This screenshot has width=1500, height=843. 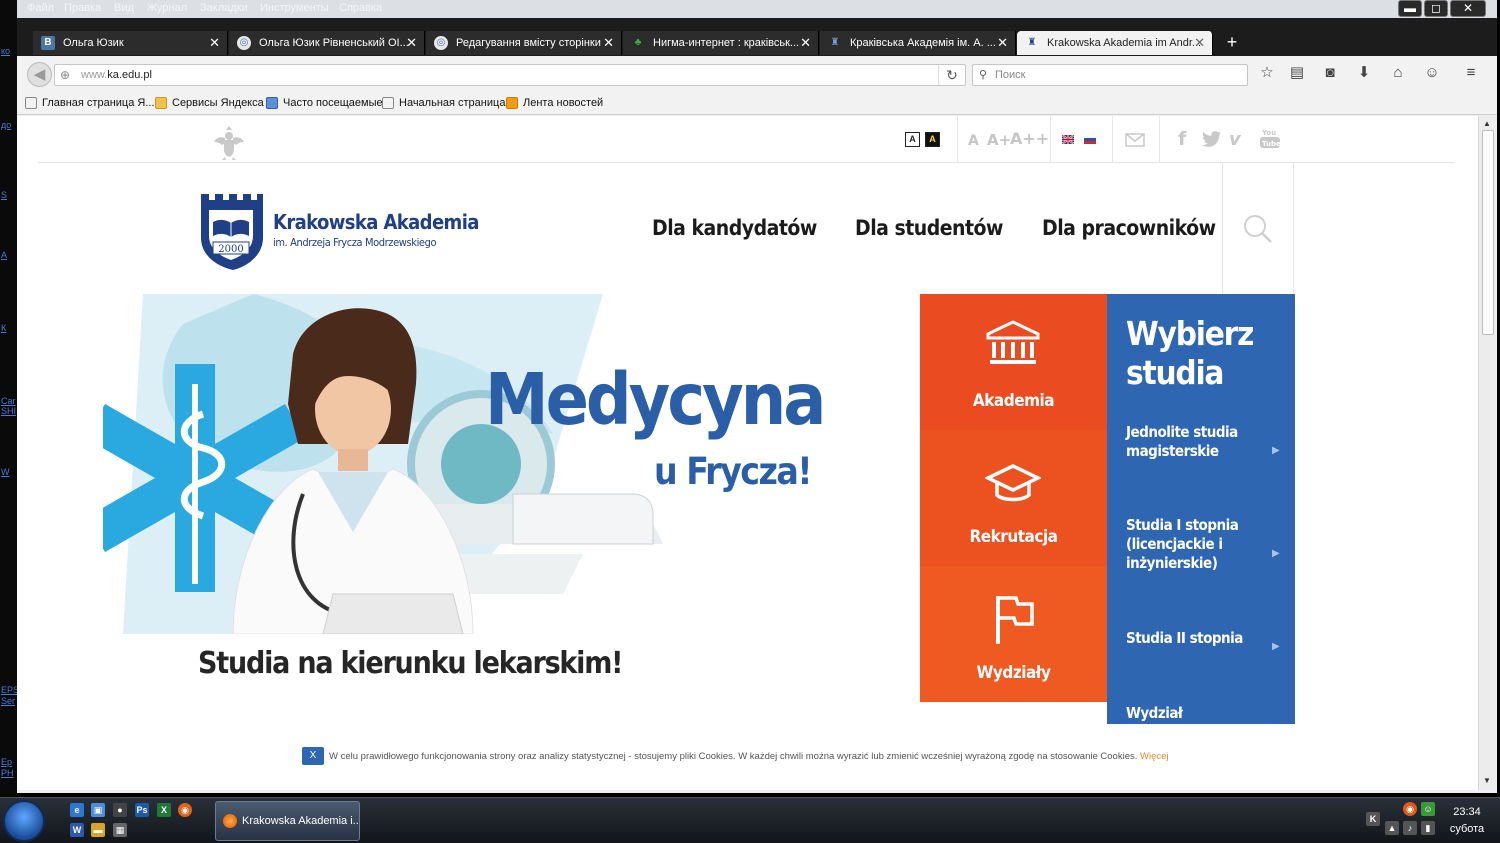 What do you see at coordinates (120, 830) in the screenshot?
I see `tools-icon: ▦` at bounding box center [120, 830].